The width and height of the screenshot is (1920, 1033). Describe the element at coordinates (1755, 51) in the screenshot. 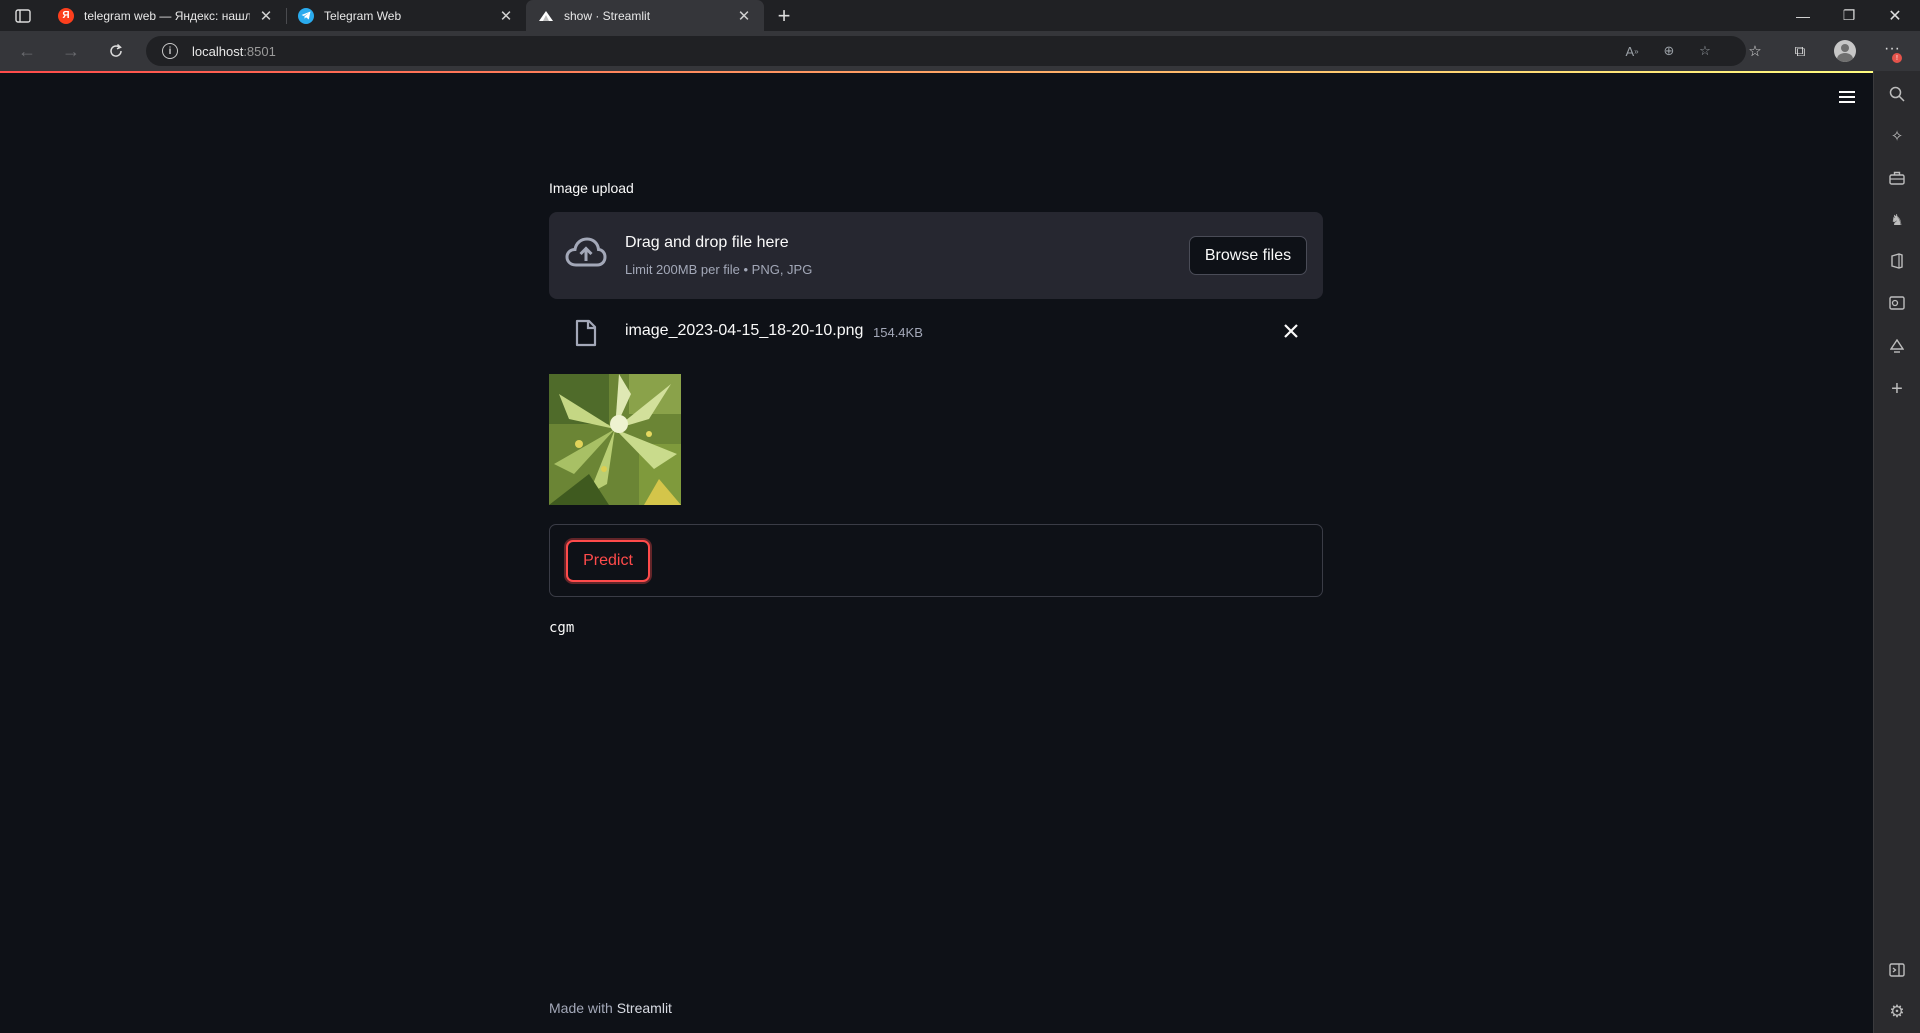

I see `favorites-icon: ☆` at that location.